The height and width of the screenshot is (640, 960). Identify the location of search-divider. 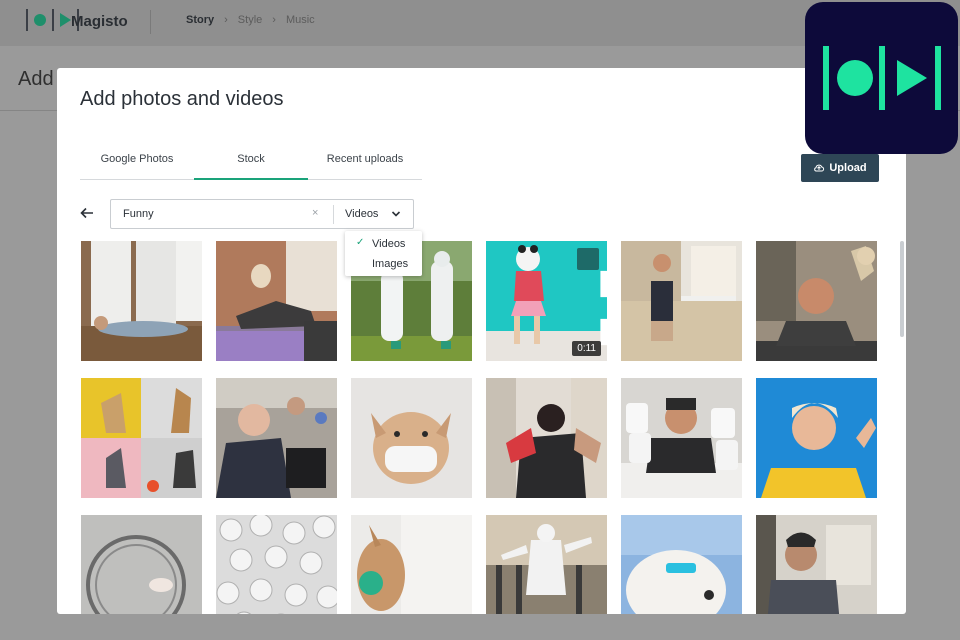
(333, 214).